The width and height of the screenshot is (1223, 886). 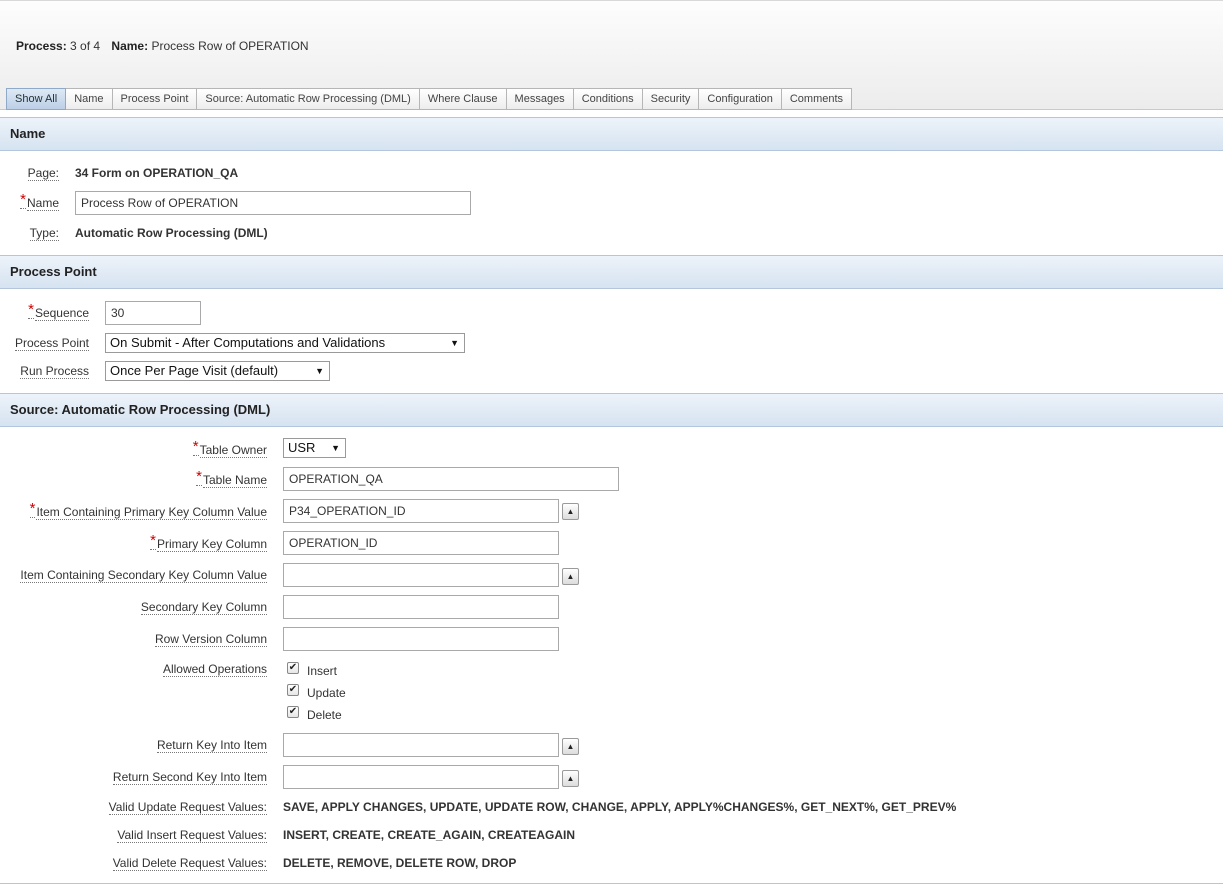 I want to click on pk-item-input: P34_OPERATION_ID, so click(x=421, y=511).